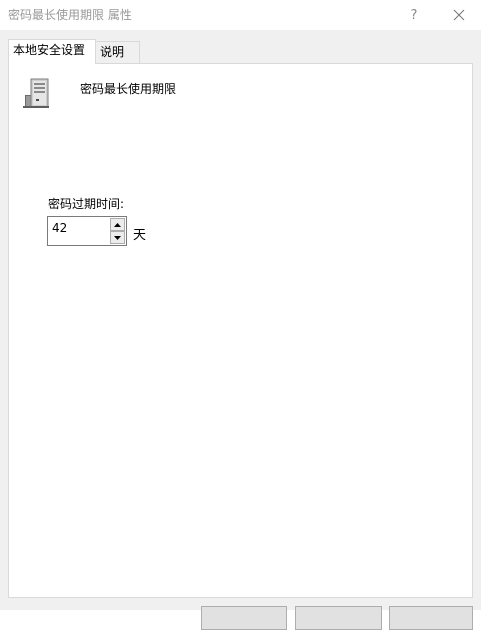 Image resolution: width=481 pixels, height=630 pixels. I want to click on tab-local-security-setting: 本地安全设置, so click(52, 51).